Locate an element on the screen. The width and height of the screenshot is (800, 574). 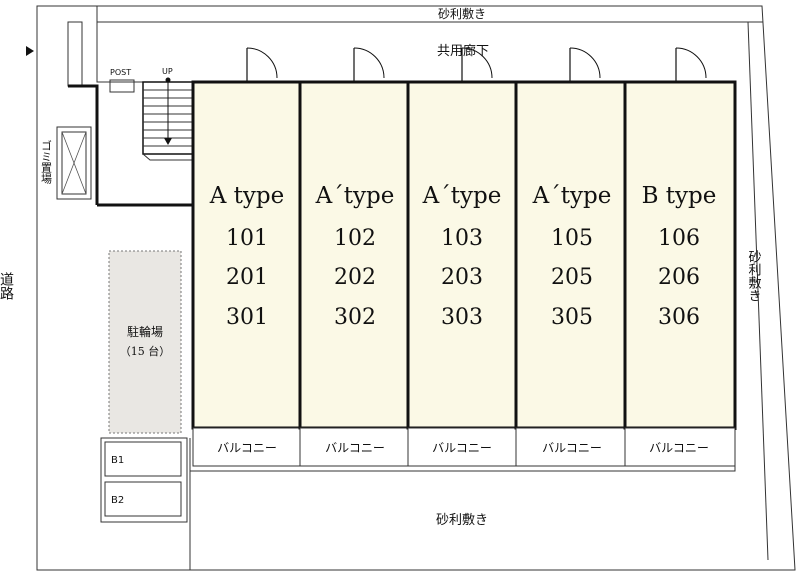
unit-a-prime-type-2: A´type 103 203 303 バルコニー is located at coordinates (462, 273).